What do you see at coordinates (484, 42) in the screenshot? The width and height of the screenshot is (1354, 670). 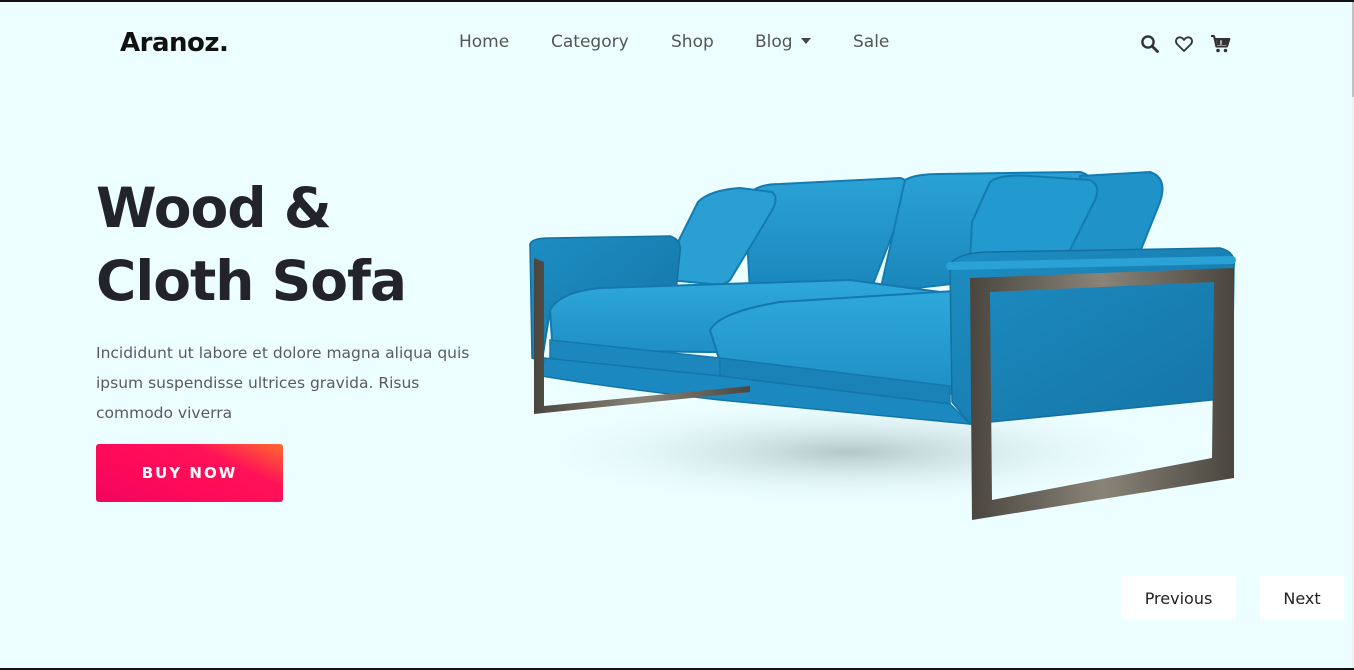 I see `nav-item-home: Home` at bounding box center [484, 42].